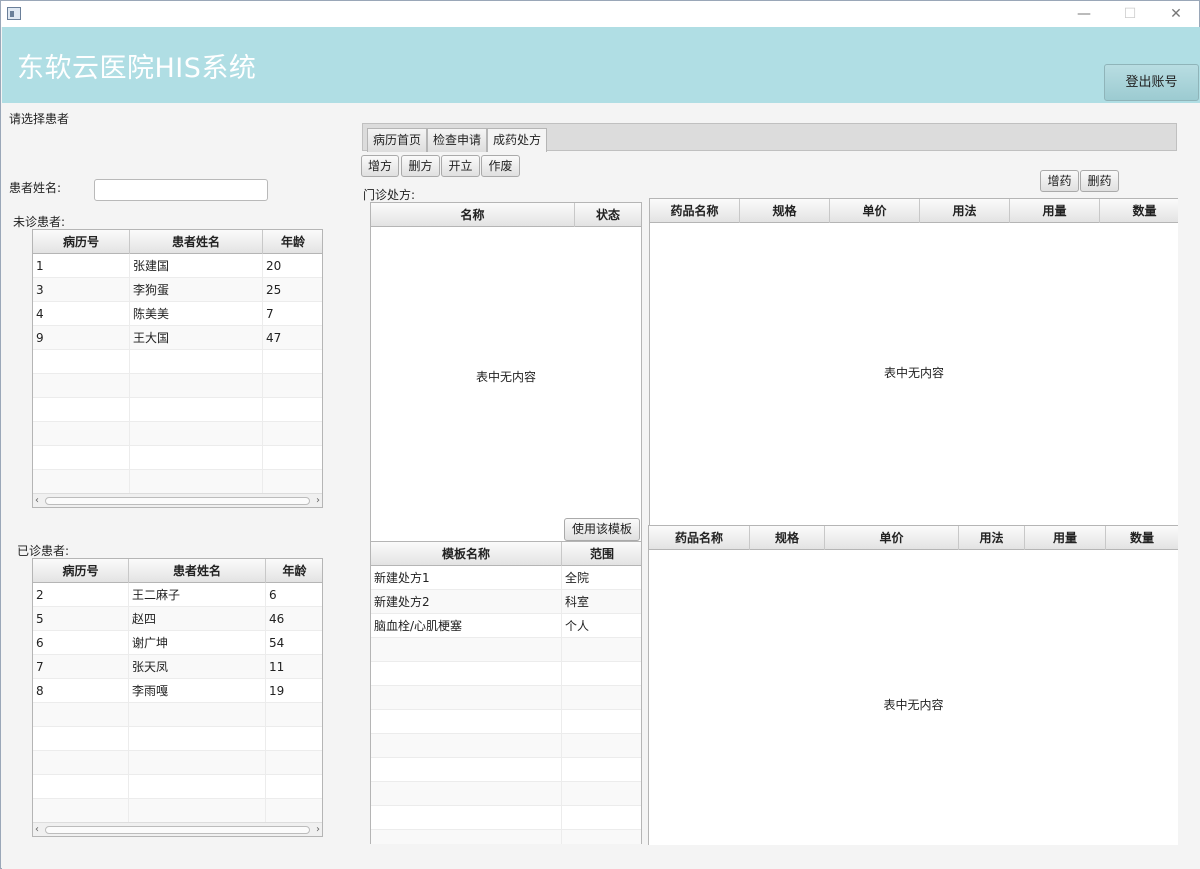 This screenshot has height=869, width=1200. I want to click on column-header: 模板名称, so click(466, 554).